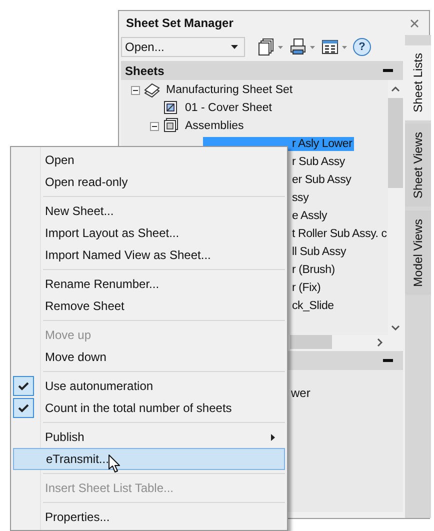 This screenshot has width=434, height=531. I want to click on menu-item: Use autonumeration, so click(159, 386).